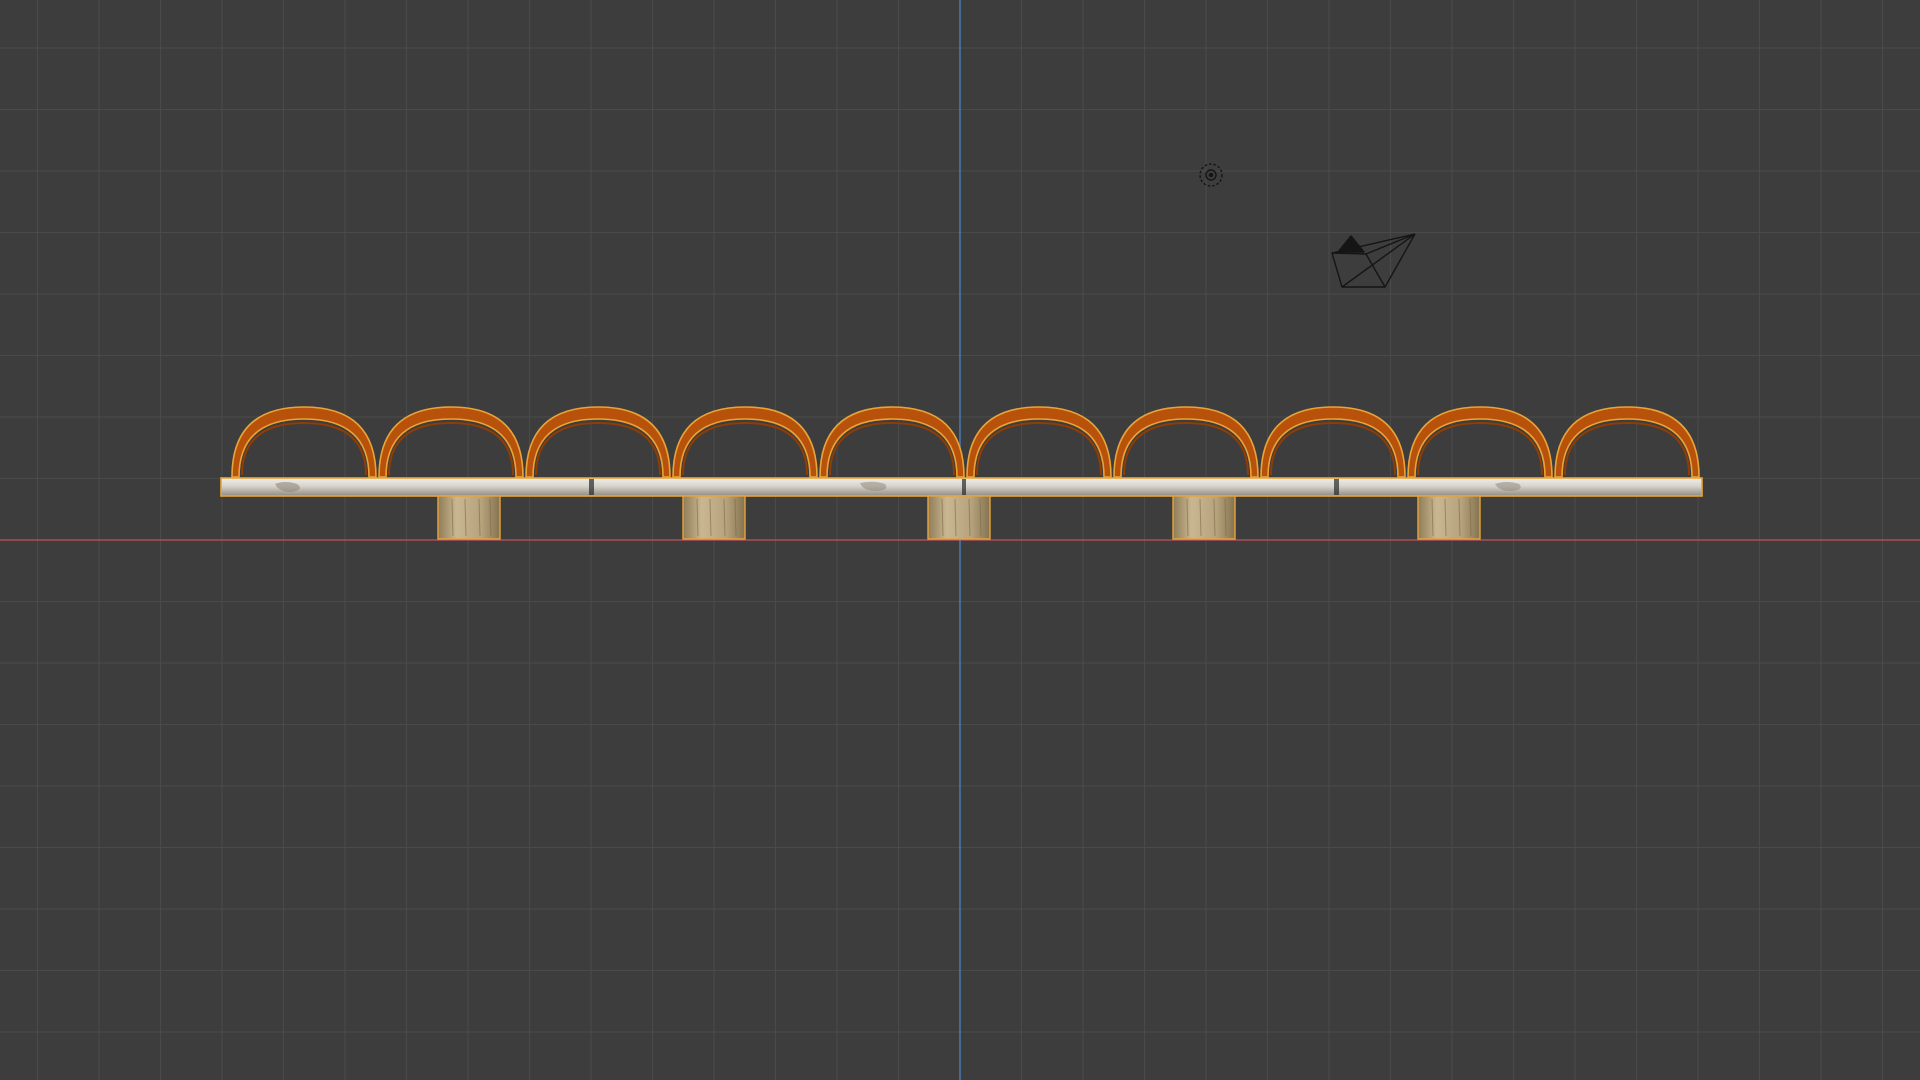 This screenshot has height=1080, width=1920. I want to click on camera-frame, so click(1358, 270).